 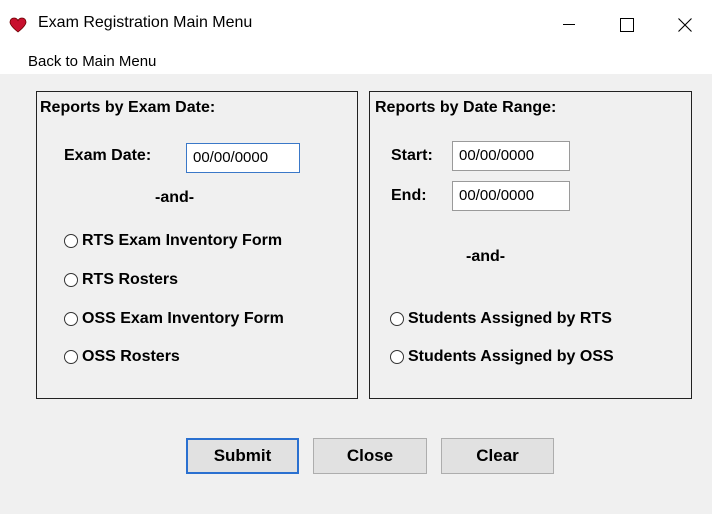 I want to click on end-label: End:, so click(x=409, y=195).